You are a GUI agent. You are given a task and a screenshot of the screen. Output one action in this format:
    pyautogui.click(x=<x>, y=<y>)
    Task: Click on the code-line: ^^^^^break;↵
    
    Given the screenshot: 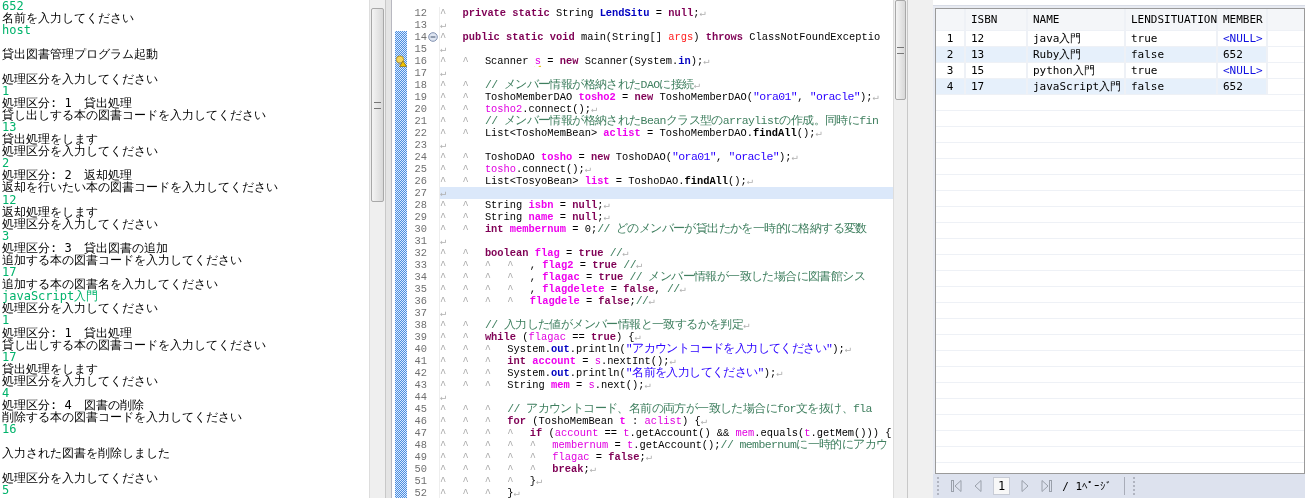 What is the action you would take?
    pyautogui.click(x=518, y=469)
    